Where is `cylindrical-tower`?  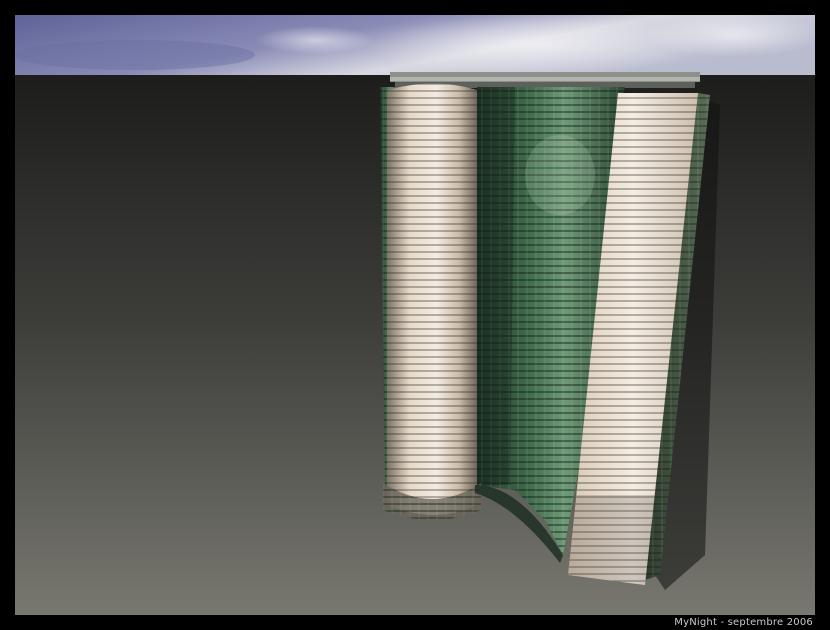 cylindrical-tower is located at coordinates (432, 301).